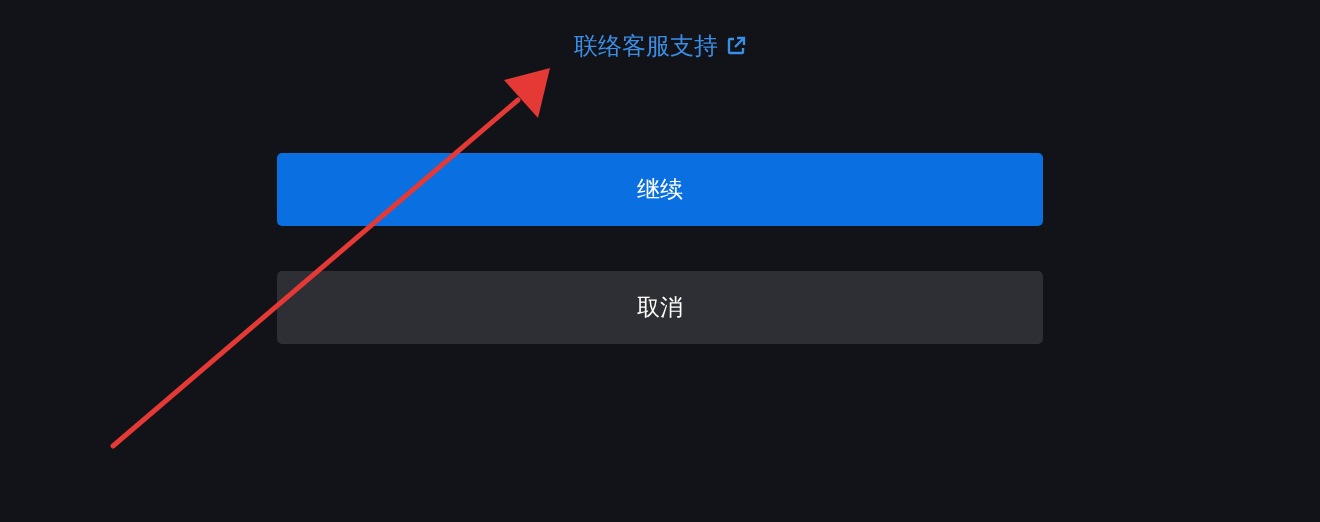  What do you see at coordinates (660, 307) in the screenshot?
I see `cancel-button: 取消` at bounding box center [660, 307].